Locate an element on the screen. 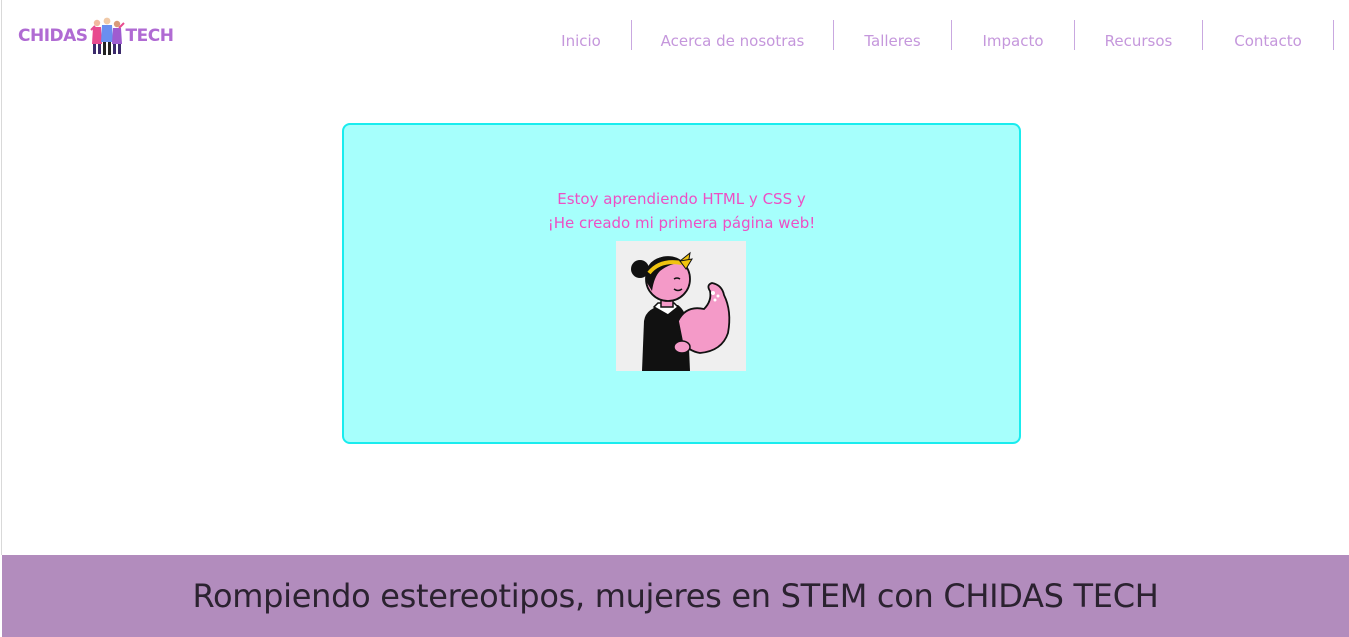  nav-label: Inicio is located at coordinates (581, 41).